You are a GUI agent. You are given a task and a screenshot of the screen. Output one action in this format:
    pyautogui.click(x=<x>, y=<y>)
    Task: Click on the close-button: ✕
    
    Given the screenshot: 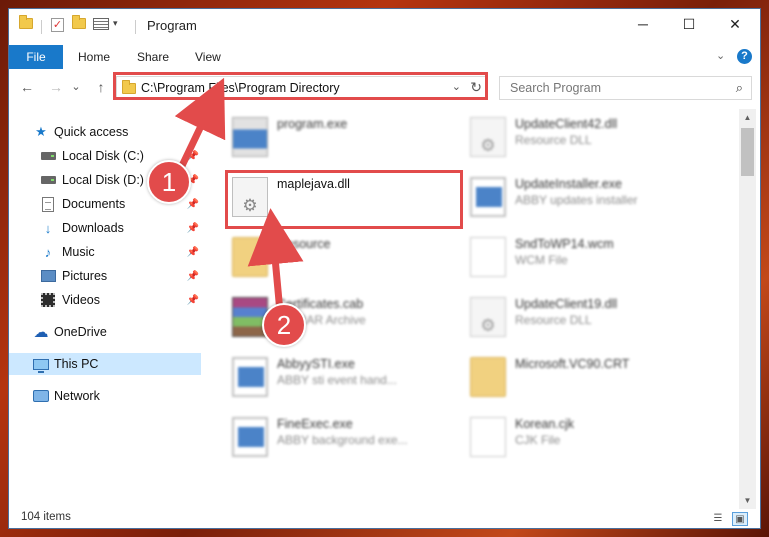 What is the action you would take?
    pyautogui.click(x=735, y=24)
    